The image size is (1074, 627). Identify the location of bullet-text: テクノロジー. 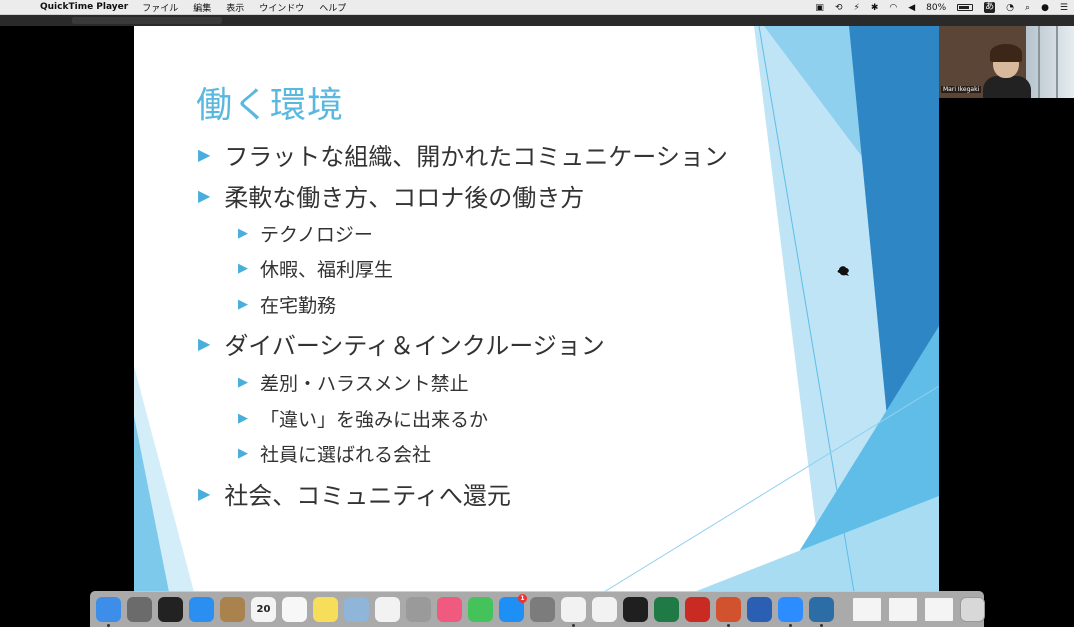
(316, 235).